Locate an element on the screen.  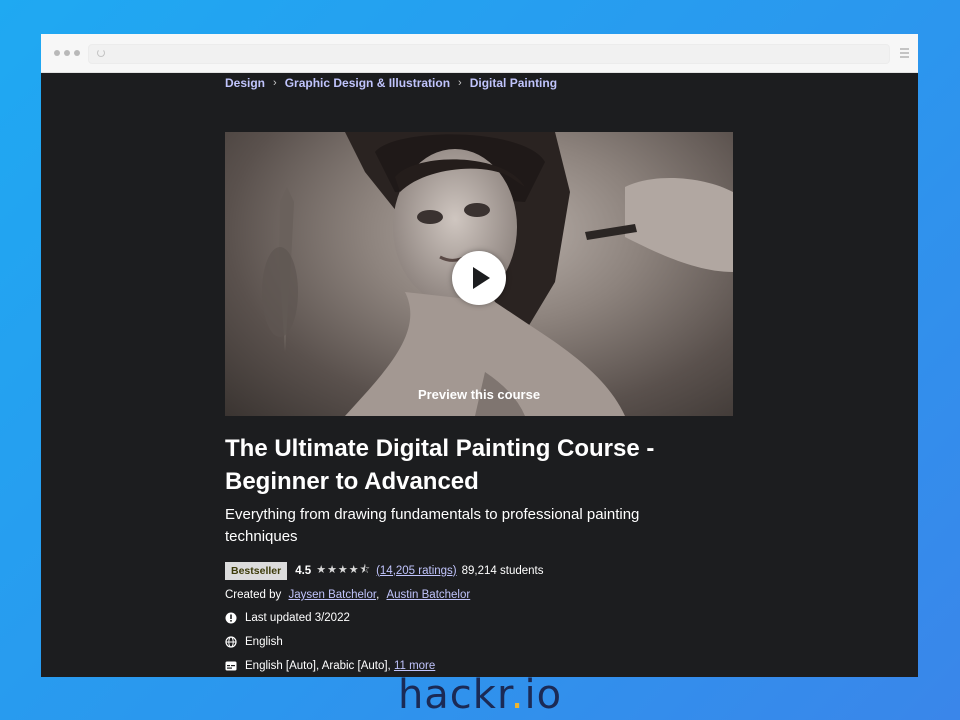
rating-score: 4.5 is located at coordinates (303, 570).